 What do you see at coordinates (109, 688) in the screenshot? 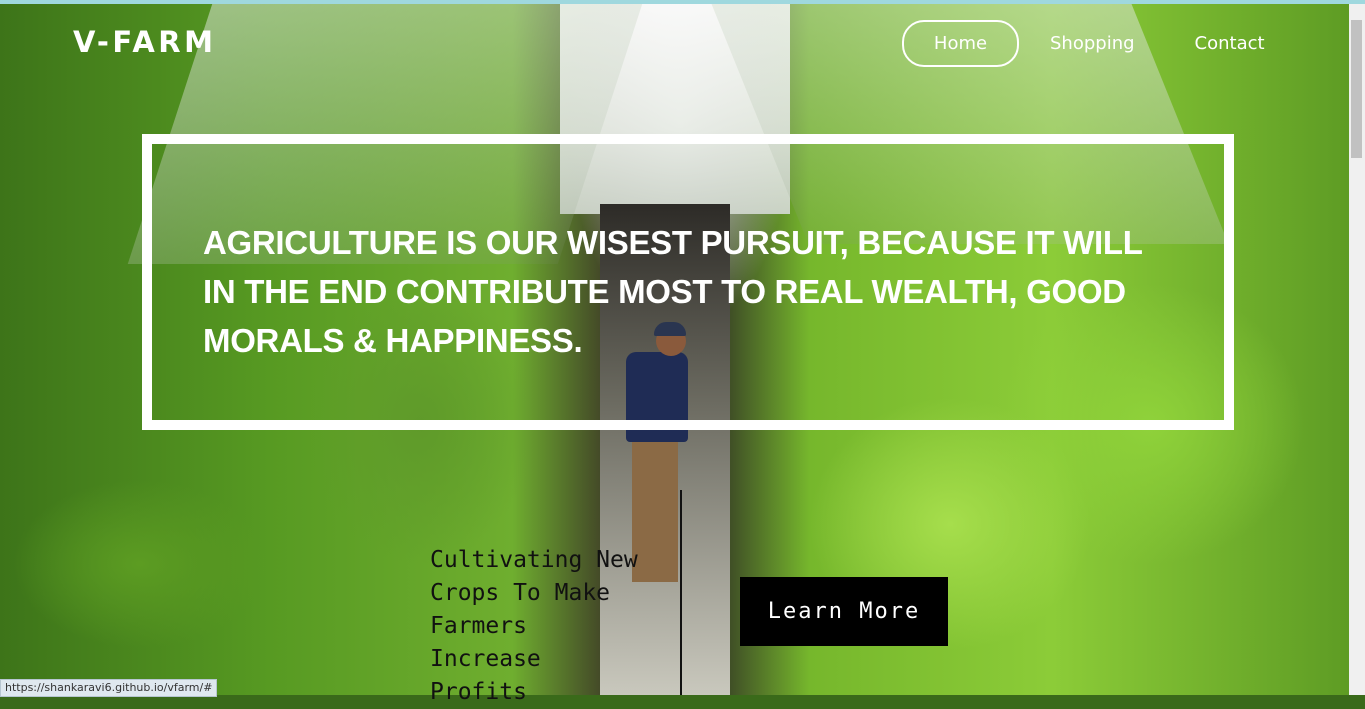
I see `status-bar-url: https://shankaravi6.github.io/vfarm/#` at bounding box center [109, 688].